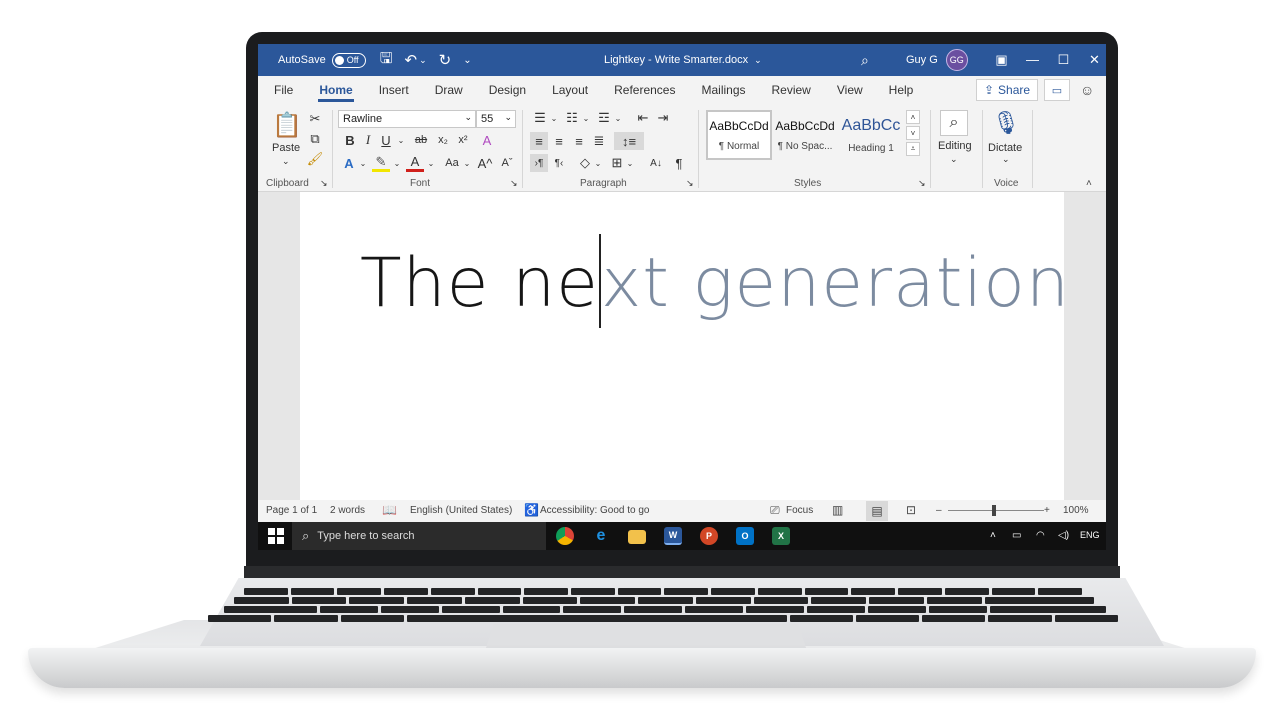 The width and height of the screenshot is (1280, 720). What do you see at coordinates (723, 90) in the screenshot?
I see `tab-mailings: Mailings` at bounding box center [723, 90].